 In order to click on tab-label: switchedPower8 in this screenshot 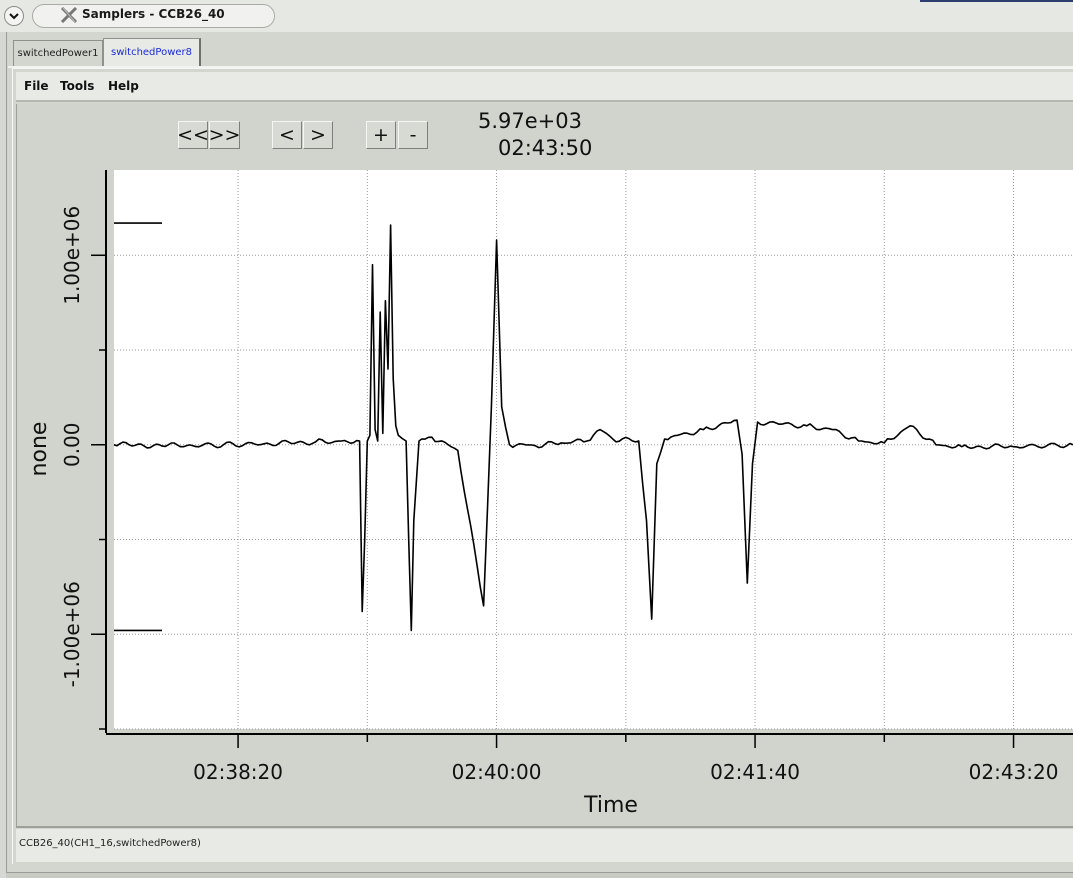, I will do `click(151, 52)`.